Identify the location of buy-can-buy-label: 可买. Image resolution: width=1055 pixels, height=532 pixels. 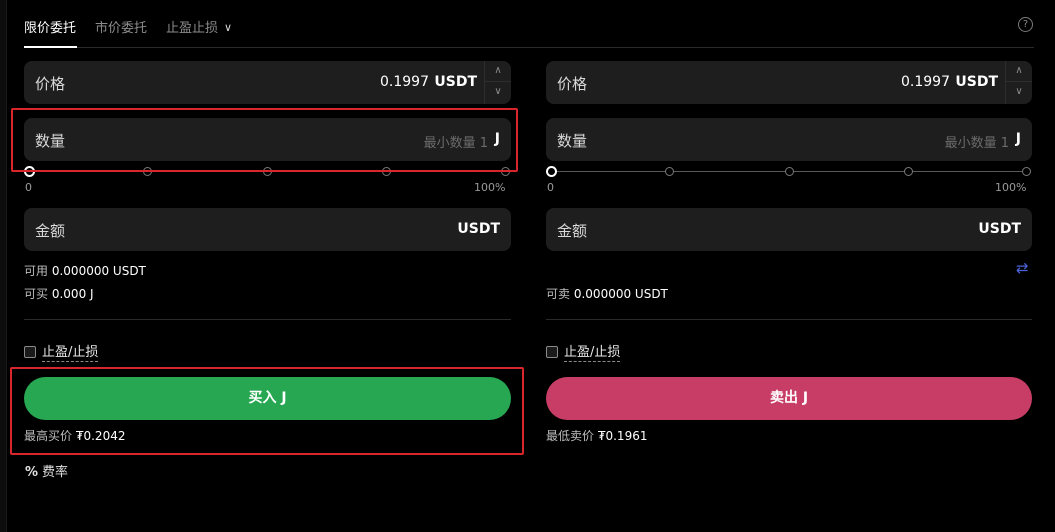
(36, 294).